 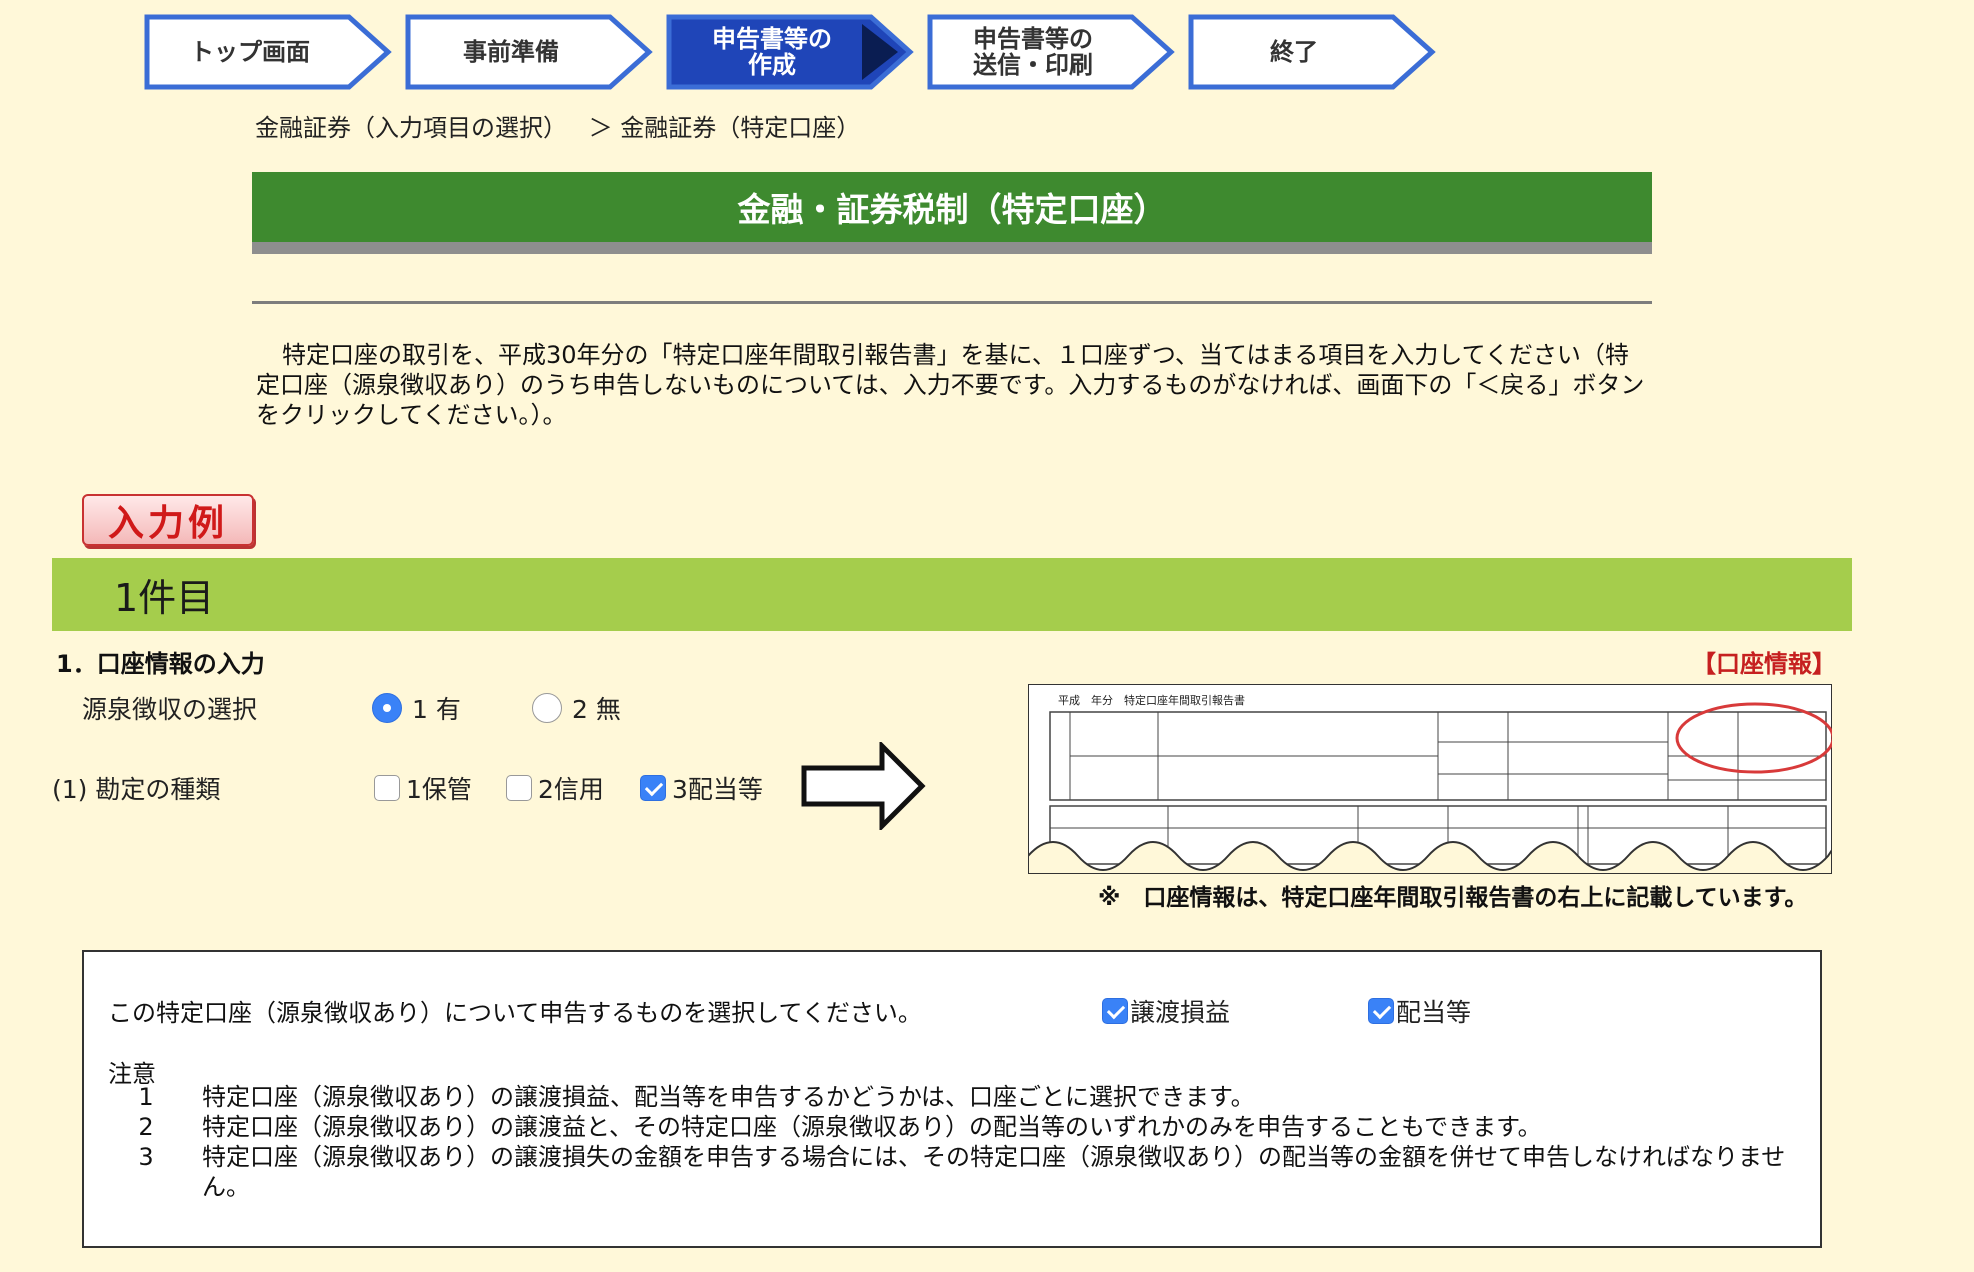 I want to click on step-top: トップ画面, so click(x=269, y=52).